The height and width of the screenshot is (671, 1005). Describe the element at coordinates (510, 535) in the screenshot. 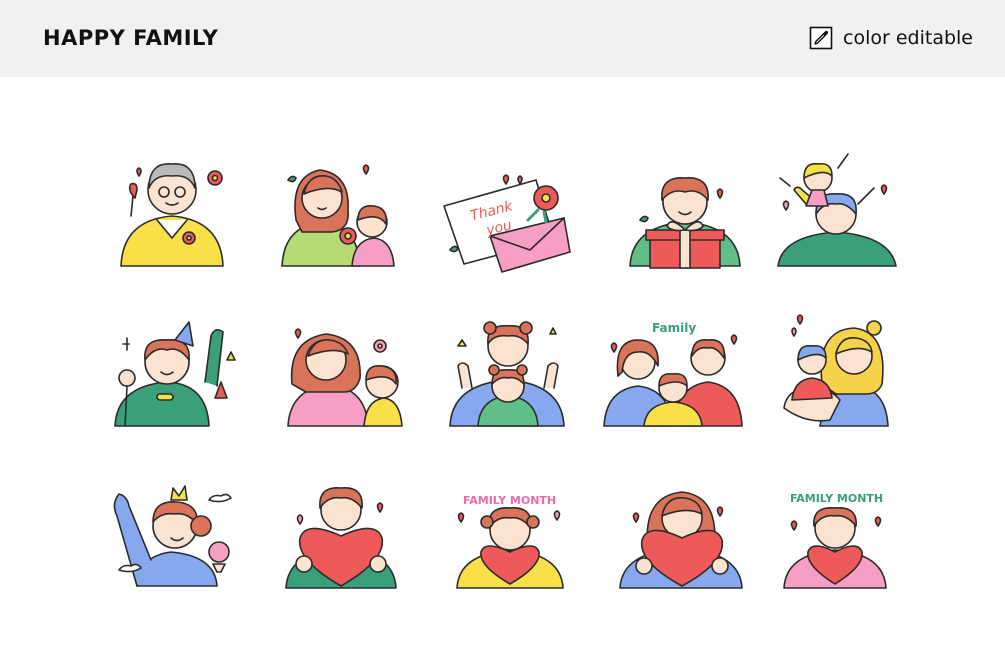

I see `sticker-girl-heart-family-month: FAMILY MONTH` at that location.